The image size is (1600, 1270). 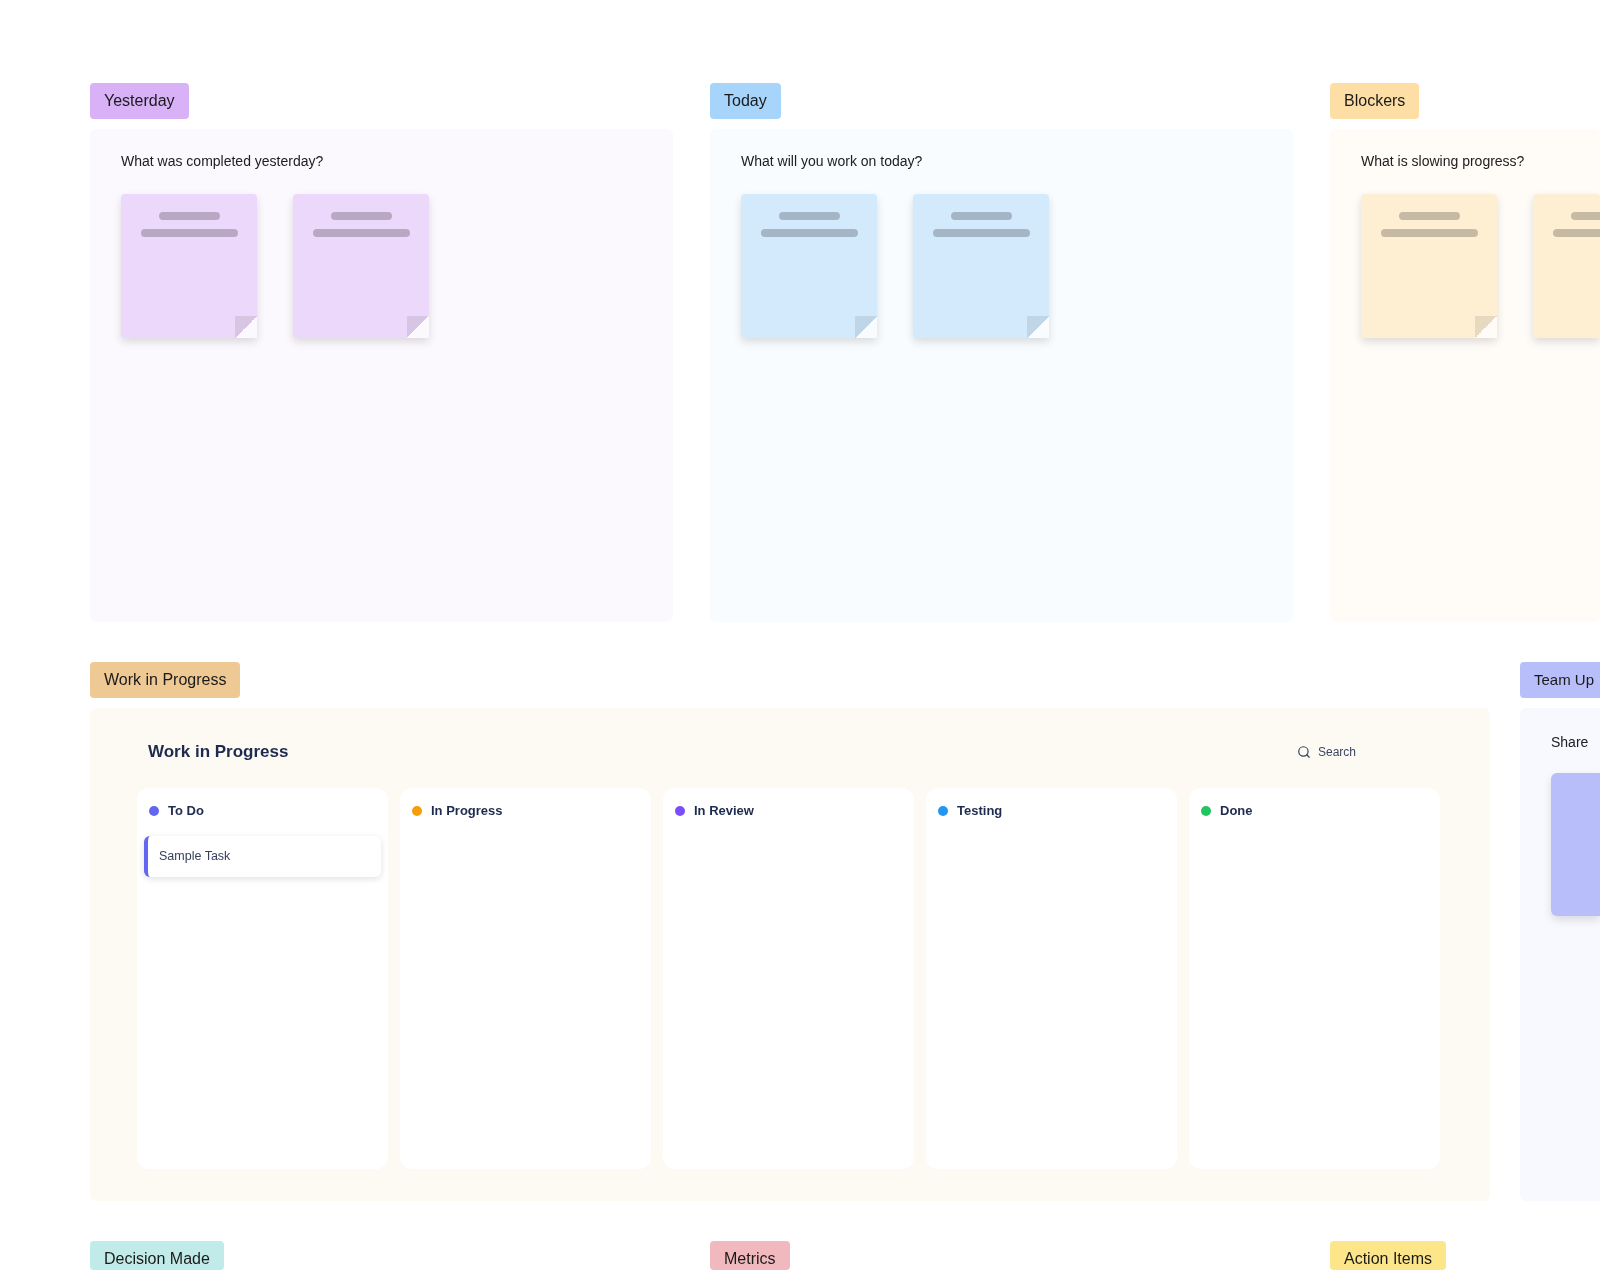 I want to click on section-label: Metrics, so click(x=750, y=1255).